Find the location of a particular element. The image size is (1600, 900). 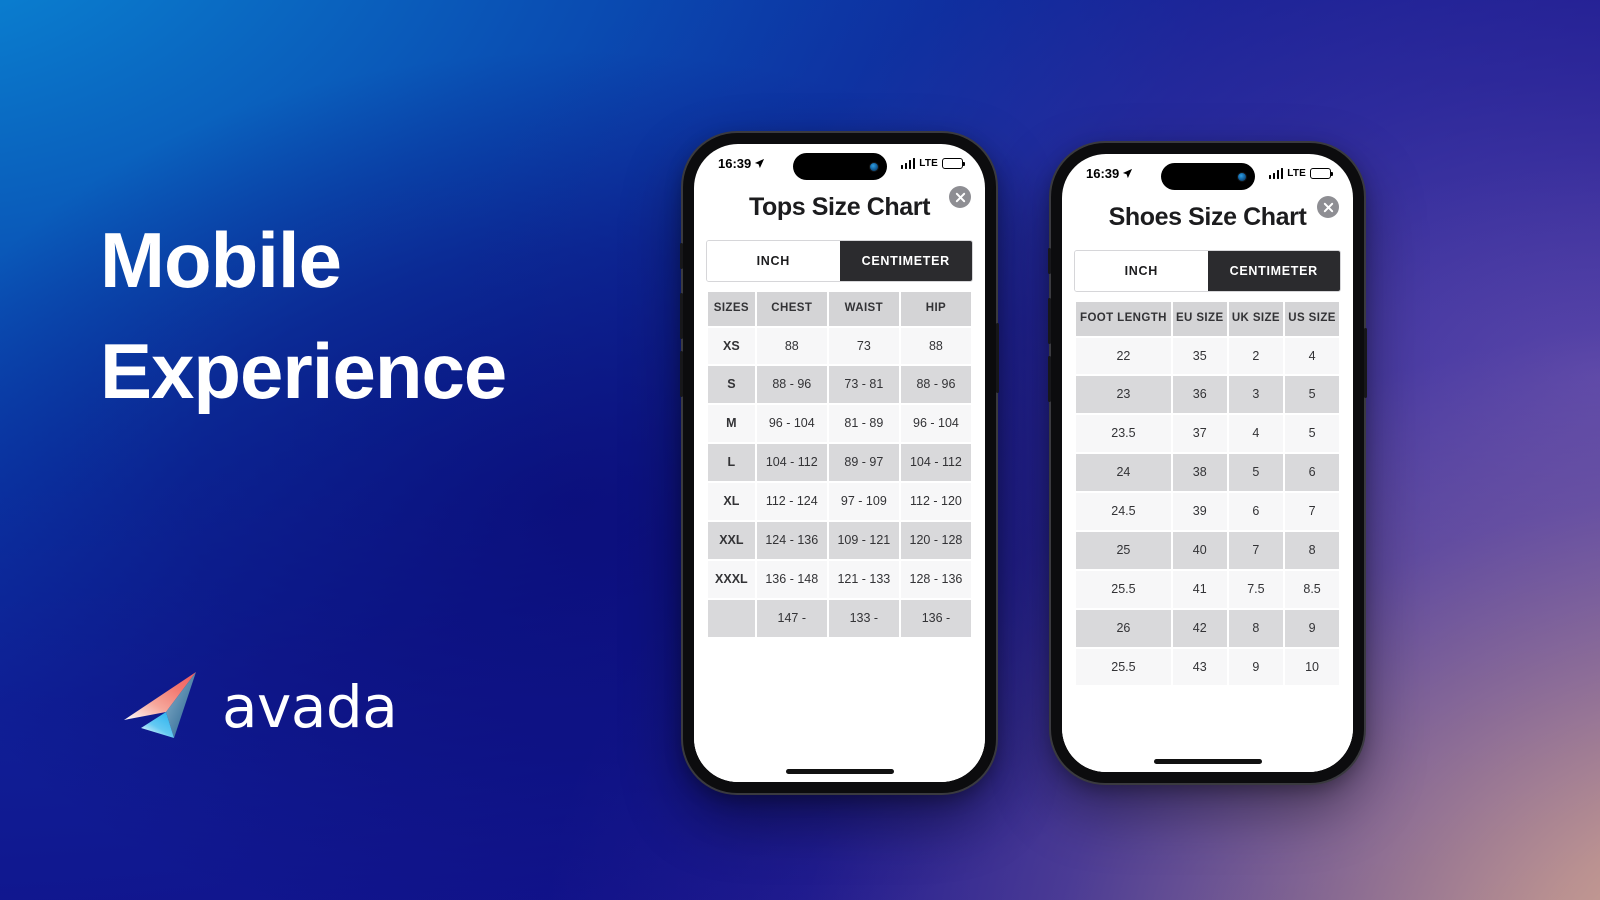

table-row: XXL 124 - 136 109 - 121 120 - 128 is located at coordinates (839, 540).